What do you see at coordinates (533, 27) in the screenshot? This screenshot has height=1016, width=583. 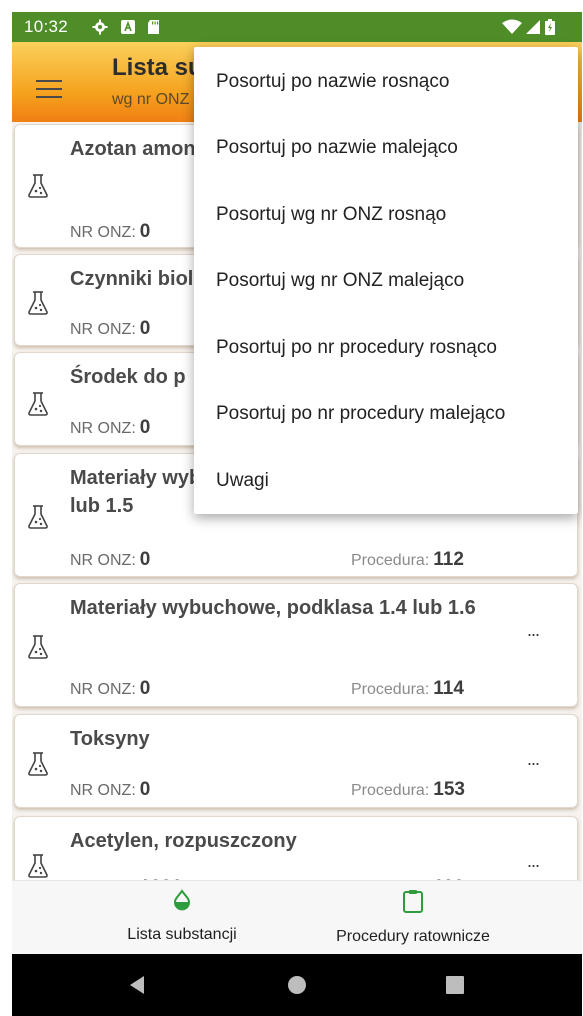 I see `signal-icon` at bounding box center [533, 27].